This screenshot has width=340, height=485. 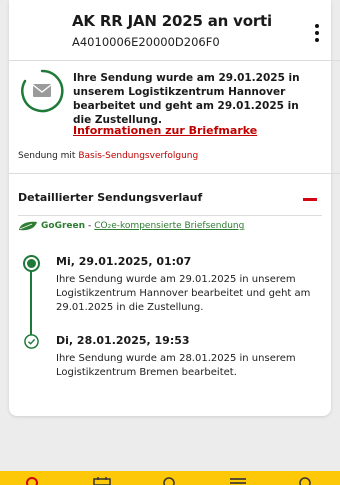 I want to click on tracking-level: Sendung mit Basis-Sendungsverfolgung, so click(x=108, y=156).